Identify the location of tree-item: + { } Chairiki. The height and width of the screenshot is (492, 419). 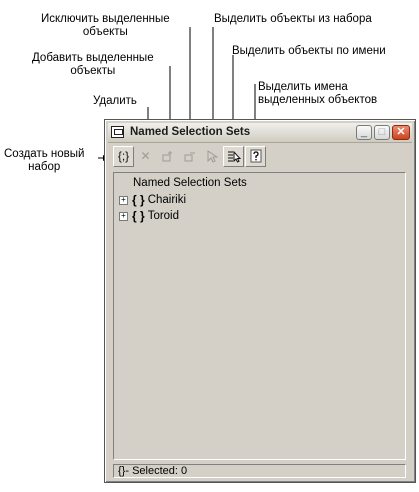
(152, 200).